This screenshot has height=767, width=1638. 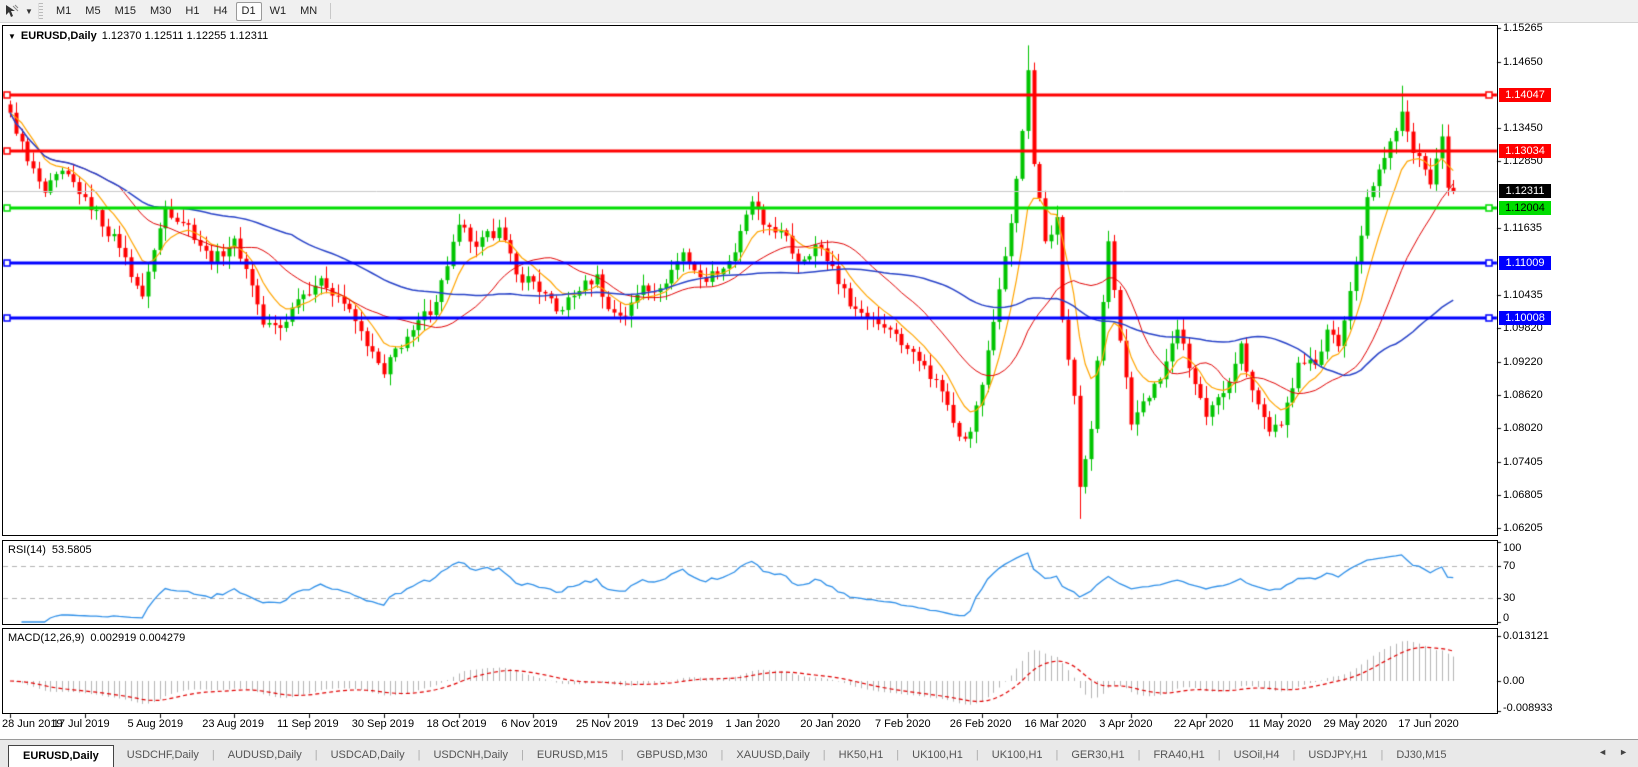 What do you see at coordinates (1523, 461) in the screenshot?
I see `price-tick-label: 1.07405` at bounding box center [1523, 461].